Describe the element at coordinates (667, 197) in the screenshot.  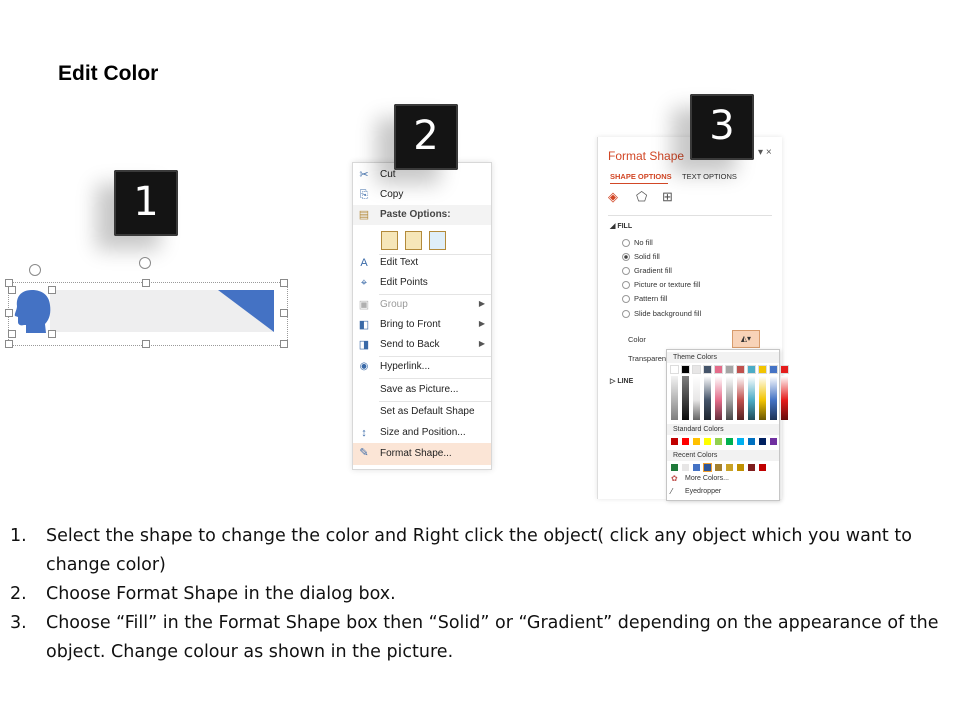
I see `size-properties-icon: ⊞` at that location.